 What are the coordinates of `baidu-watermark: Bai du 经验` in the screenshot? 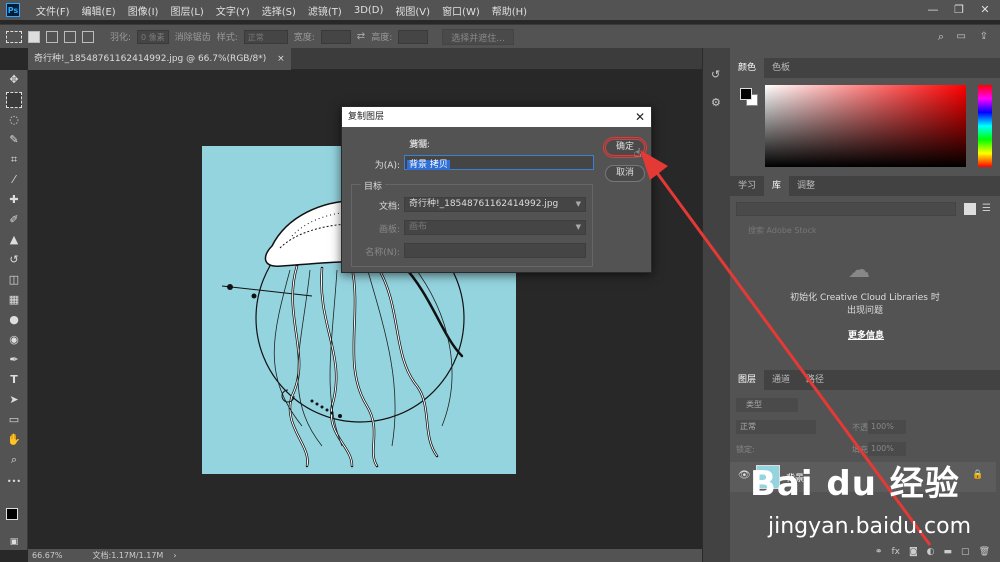 It's located at (855, 484).